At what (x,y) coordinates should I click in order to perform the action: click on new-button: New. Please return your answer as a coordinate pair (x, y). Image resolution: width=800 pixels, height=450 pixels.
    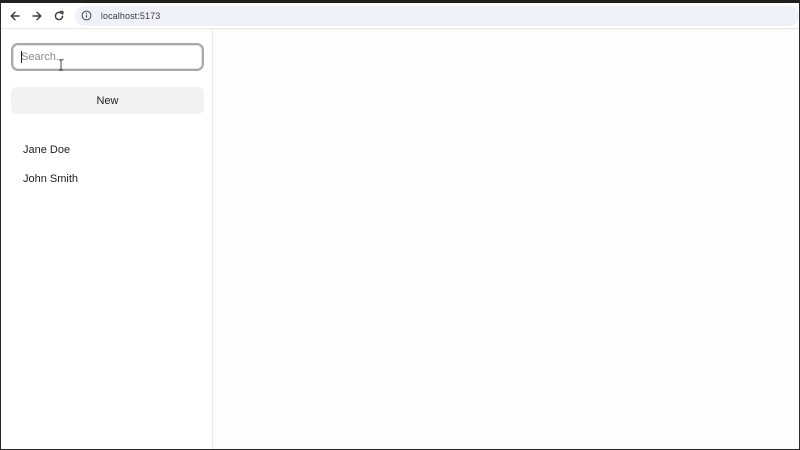
    Looking at the image, I should click on (107, 100).